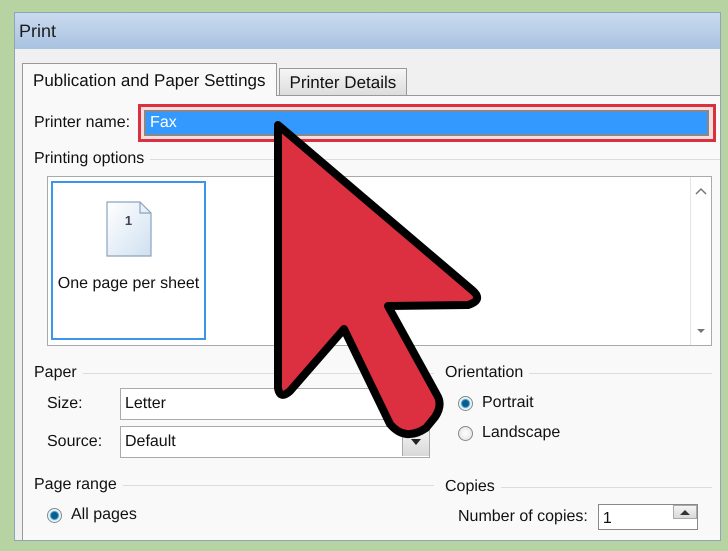 Image resolution: width=728 pixels, height=551 pixels. Describe the element at coordinates (89, 159) in the screenshot. I see `section-heading: Printing options` at that location.